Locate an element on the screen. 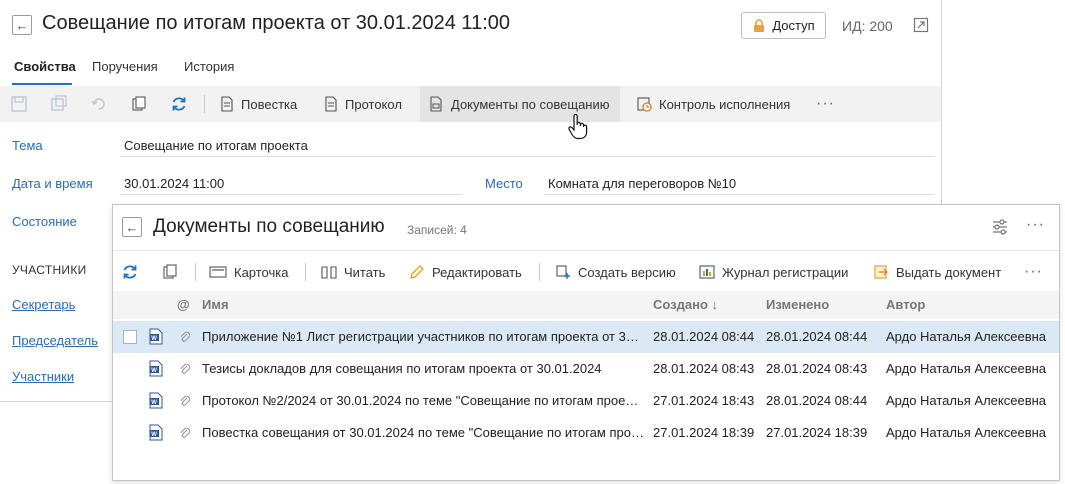 This screenshot has height=484, width=1065. card-button: Карточка is located at coordinates (248, 272).